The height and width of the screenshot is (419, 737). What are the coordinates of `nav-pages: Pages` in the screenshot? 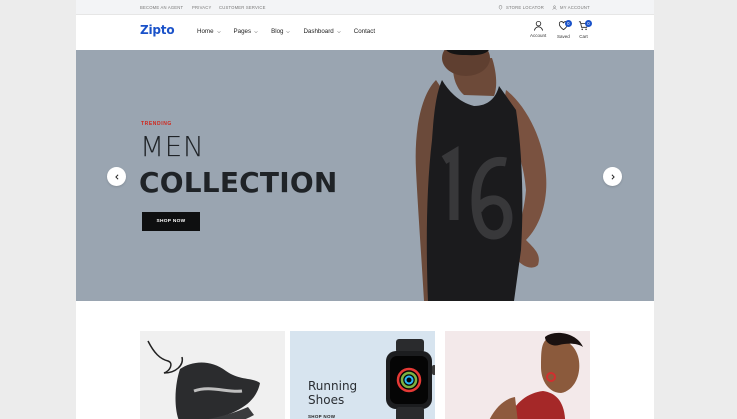 It's located at (246, 31).